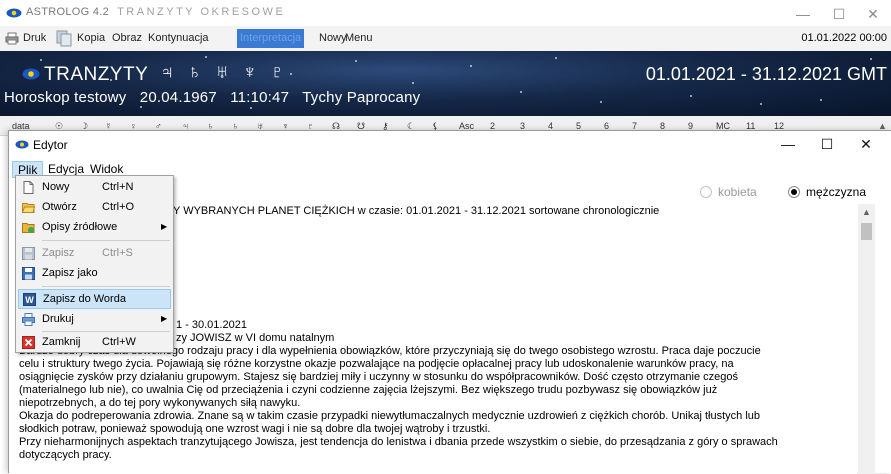 This screenshot has width=891, height=474. Describe the element at coordinates (827, 144) in the screenshot. I see `editor-maximize-button: ☐` at that location.